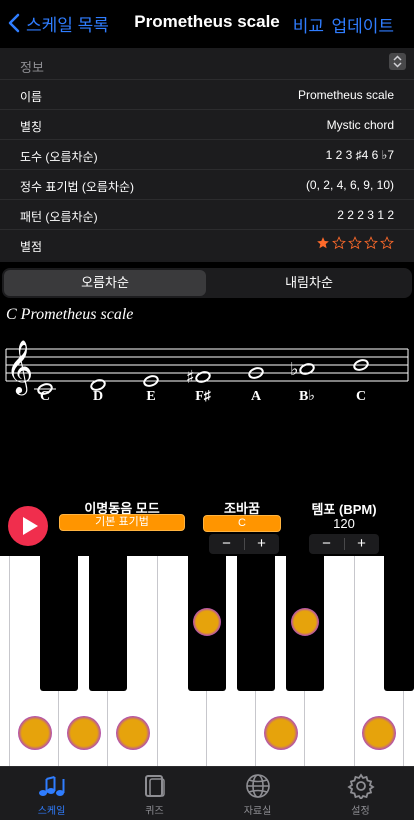 Image resolution: width=414 pixels, height=820 pixels. I want to click on globe-icon, so click(258, 786).